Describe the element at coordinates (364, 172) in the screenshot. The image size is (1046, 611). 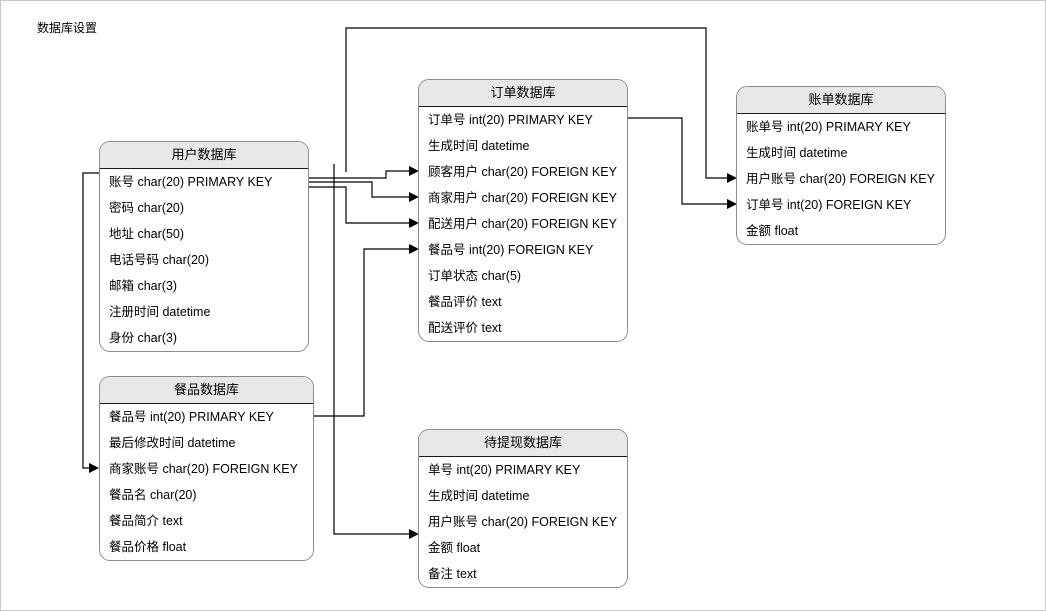
I see `relation-user-to-order-customer` at that location.